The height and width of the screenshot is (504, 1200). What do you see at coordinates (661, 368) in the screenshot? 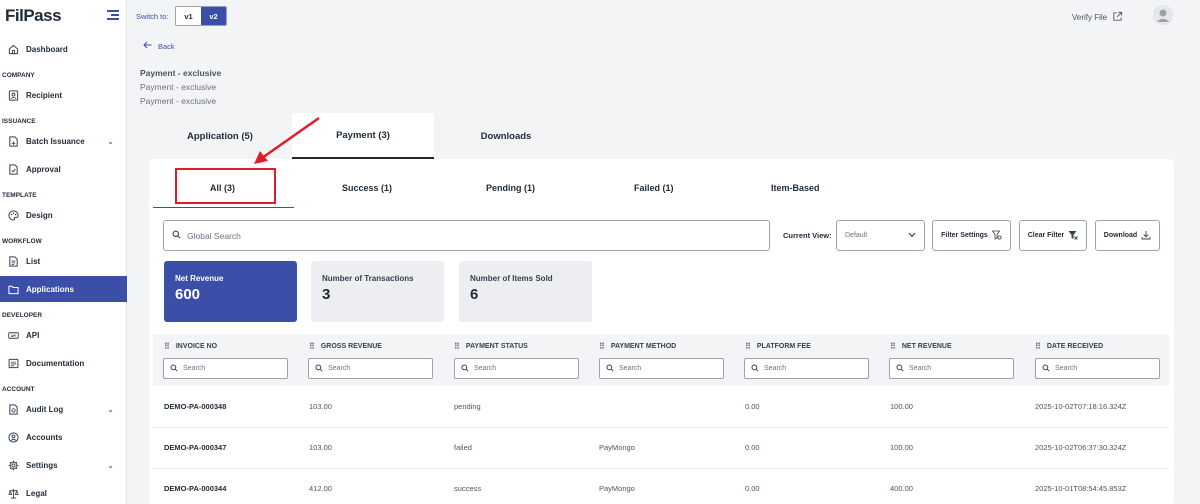
I see `column-search-payment-method: Search` at bounding box center [661, 368].